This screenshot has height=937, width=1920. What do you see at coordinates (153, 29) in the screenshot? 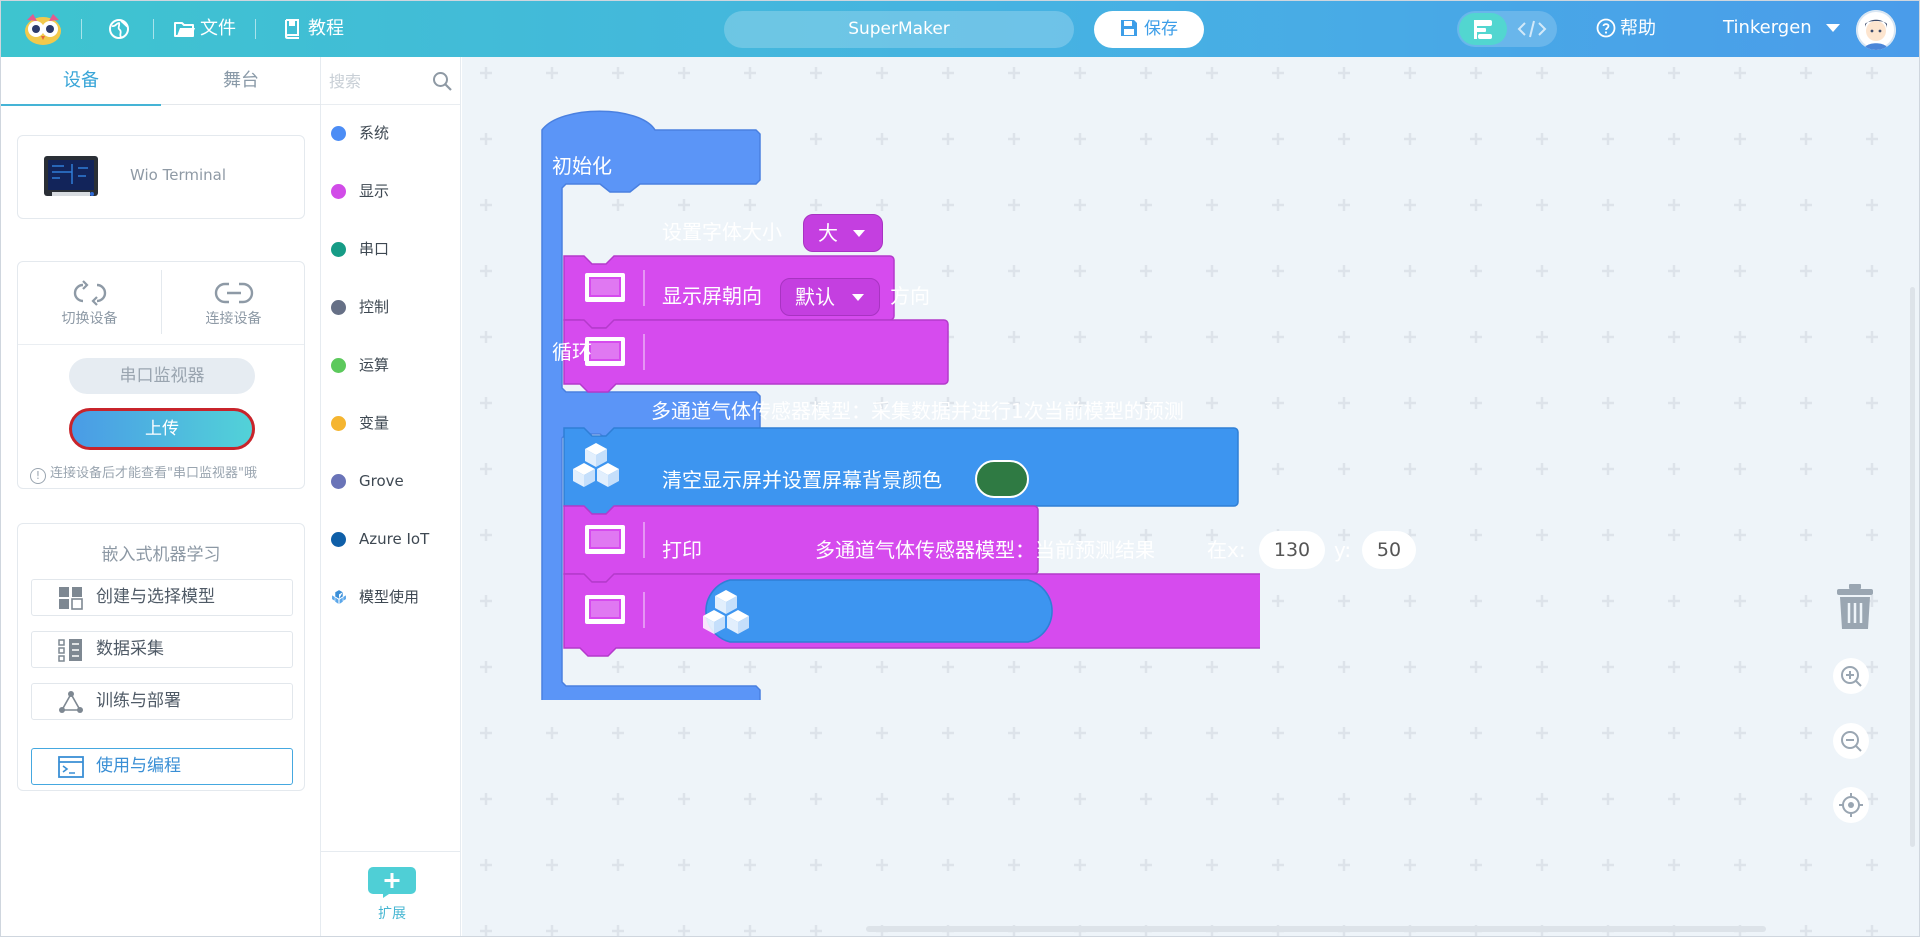
I see `header-divider` at bounding box center [153, 29].